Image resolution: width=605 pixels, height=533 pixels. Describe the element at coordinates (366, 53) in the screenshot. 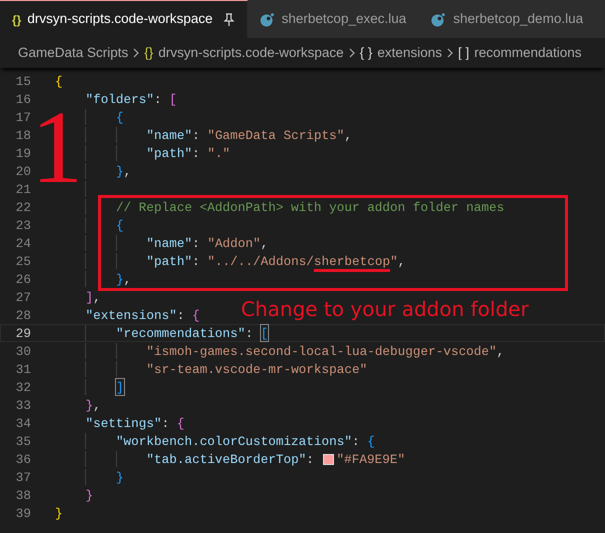

I see `braces-icon: { }` at that location.